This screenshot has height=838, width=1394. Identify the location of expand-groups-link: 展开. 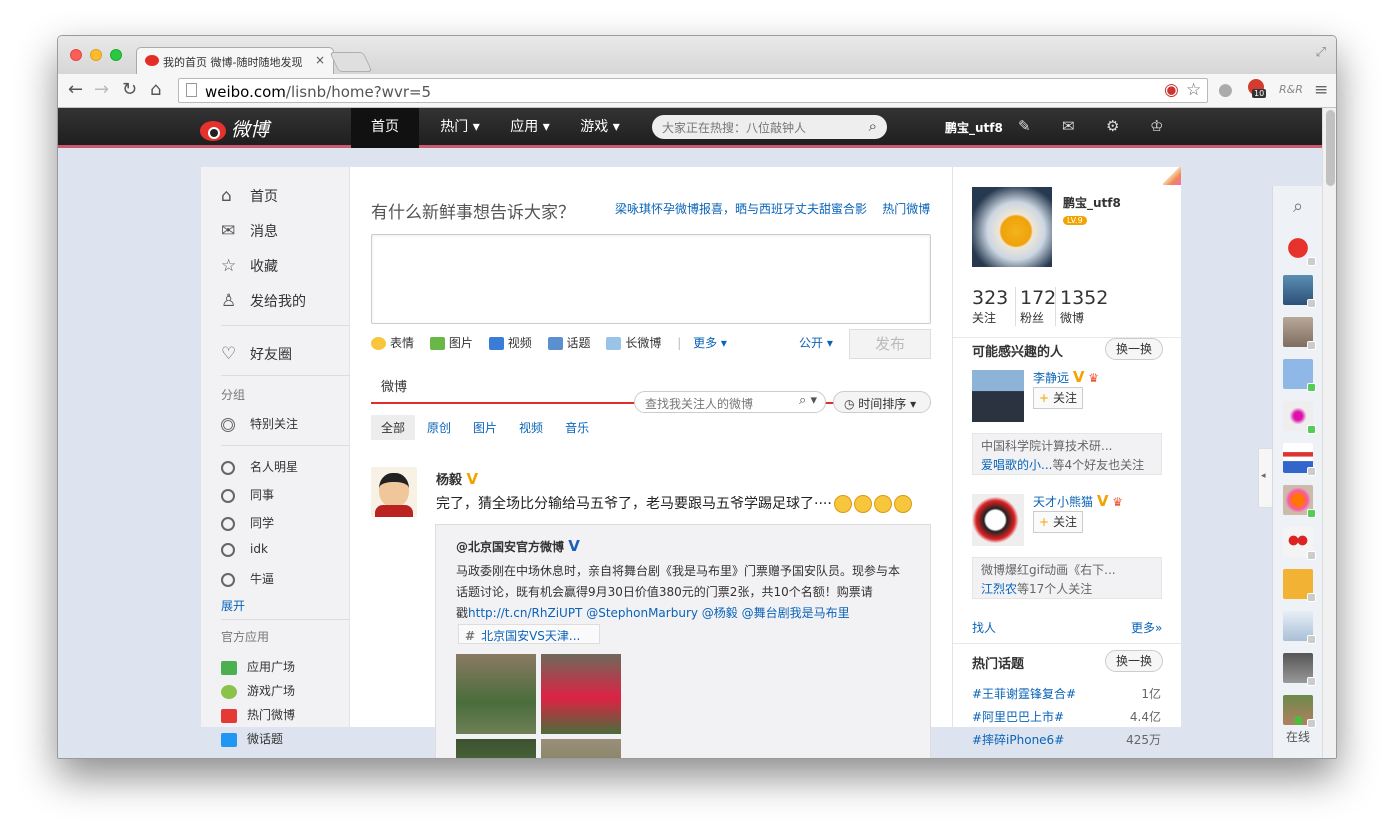
(233, 605).